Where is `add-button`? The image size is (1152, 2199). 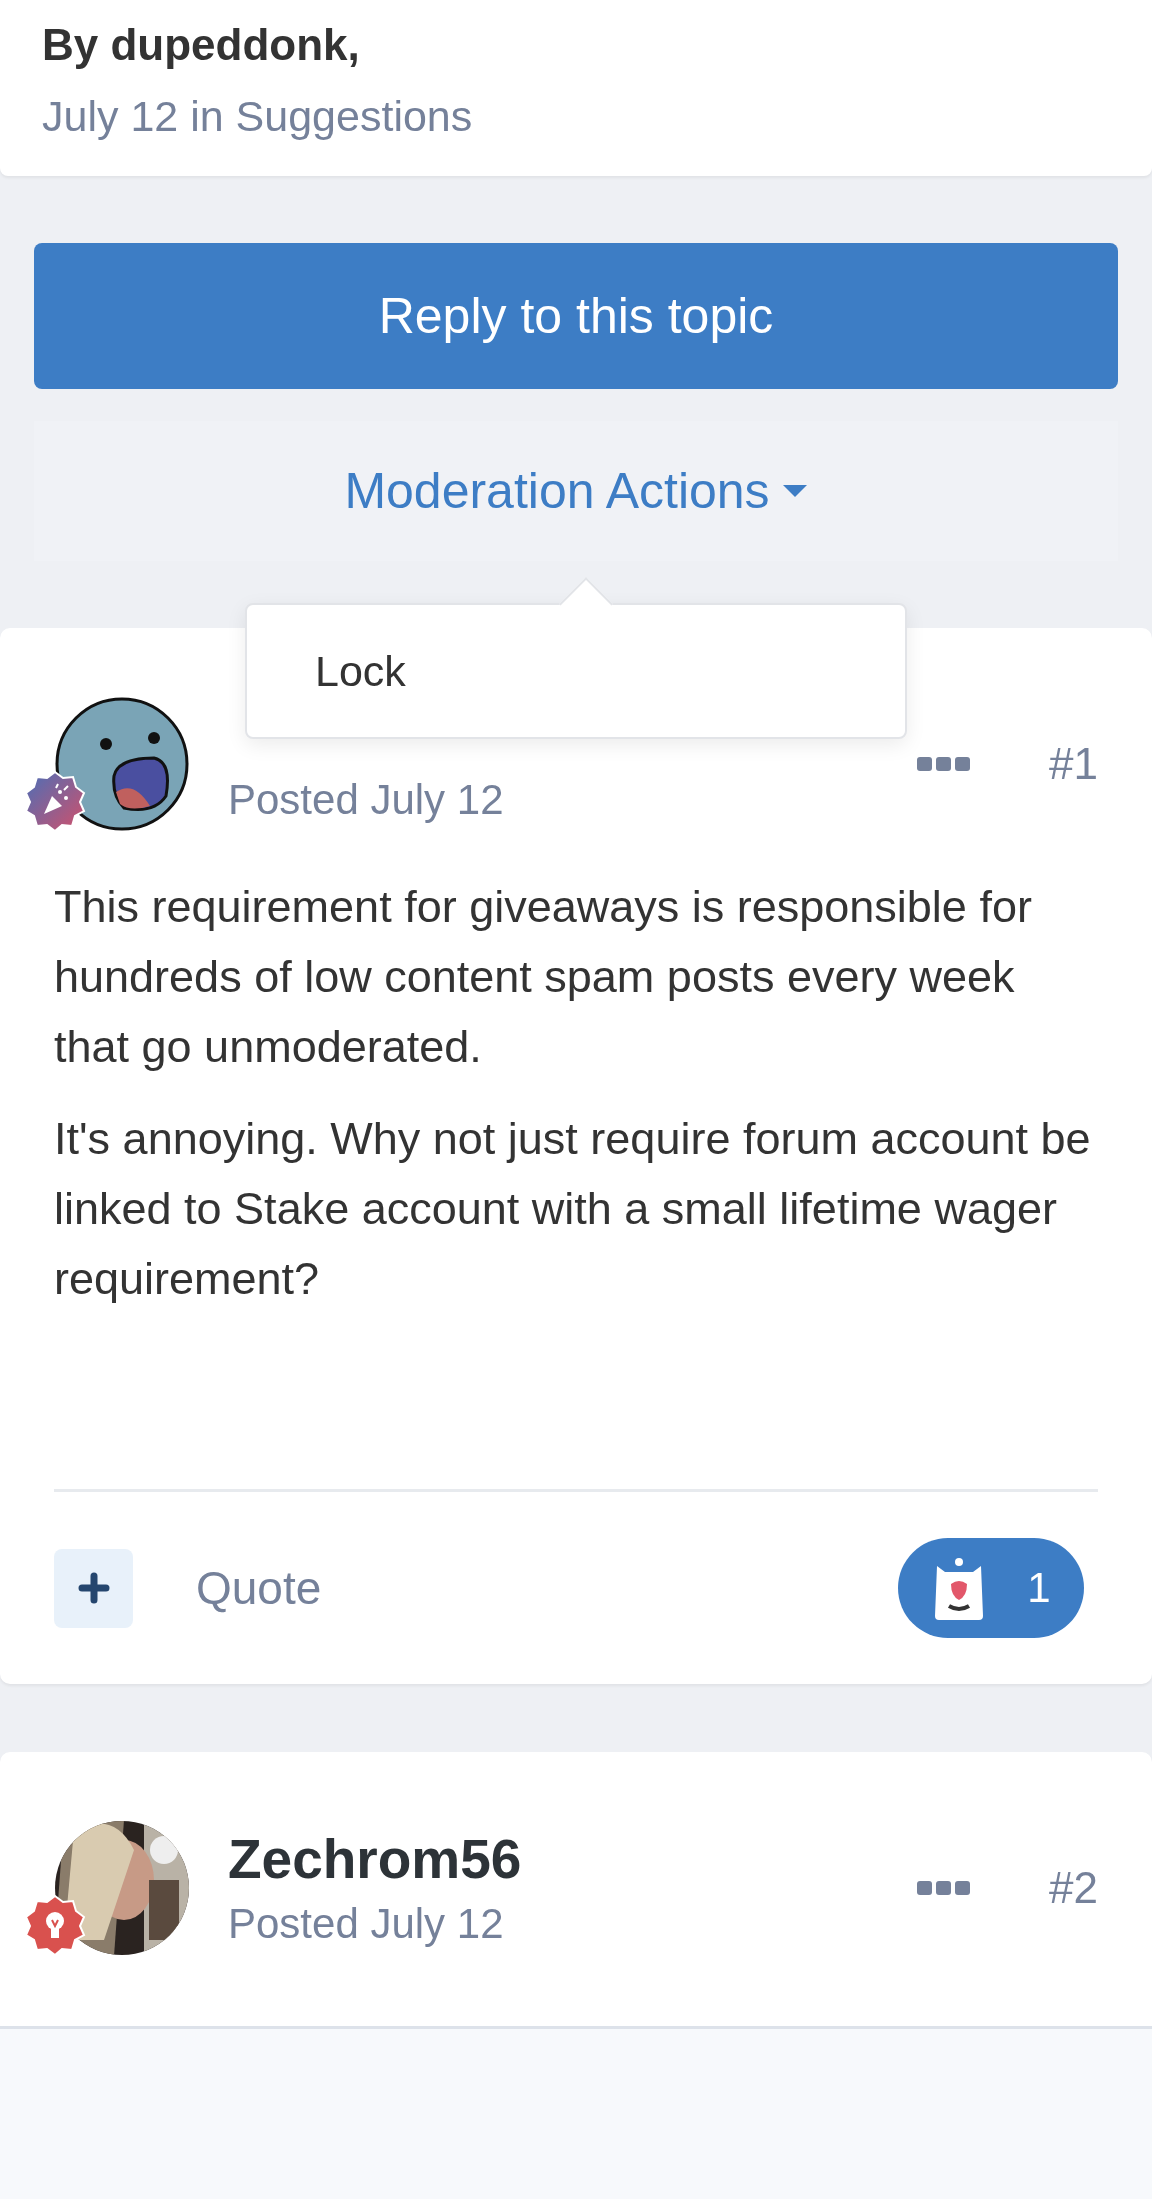
add-button is located at coordinates (93, 1588).